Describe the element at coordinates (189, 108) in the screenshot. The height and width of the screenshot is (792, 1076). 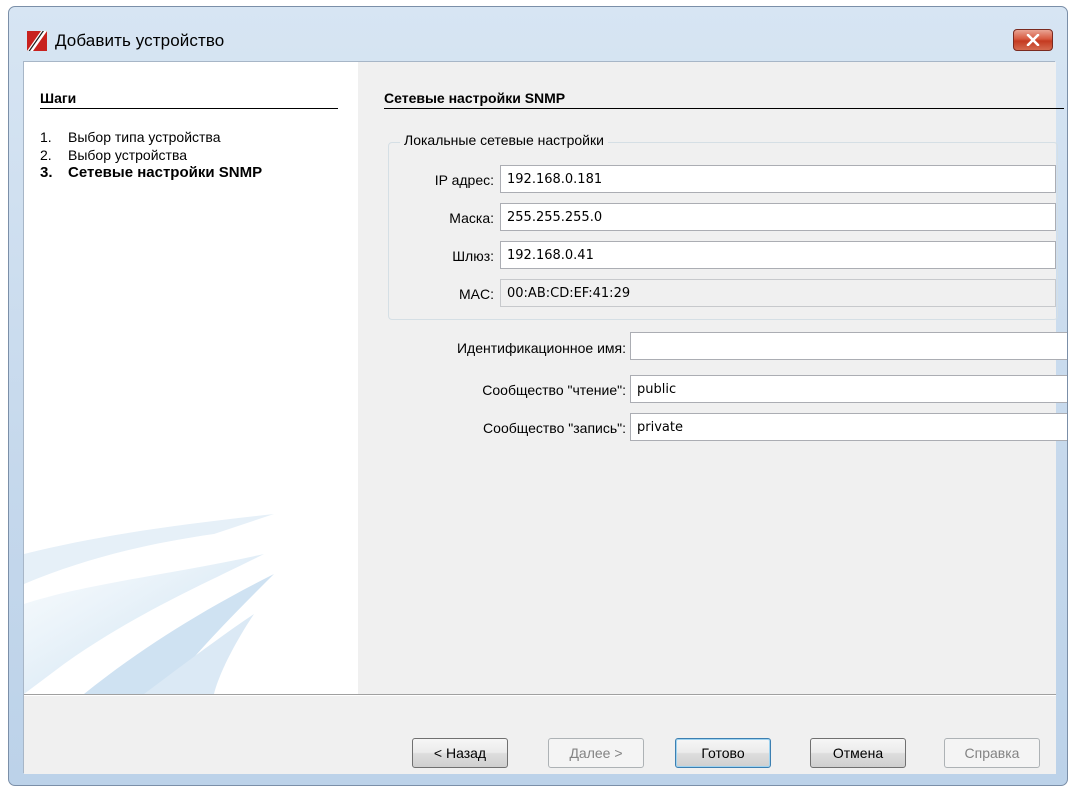
I see `steps-divider` at that location.